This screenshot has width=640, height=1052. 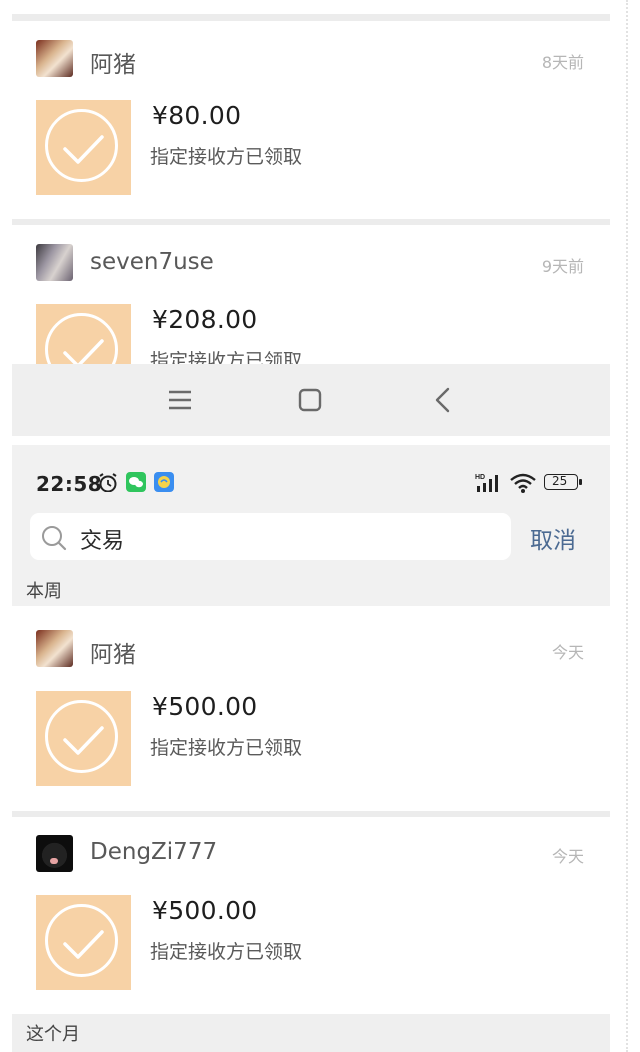 I want to click on search-icon, so click(x=54, y=538).